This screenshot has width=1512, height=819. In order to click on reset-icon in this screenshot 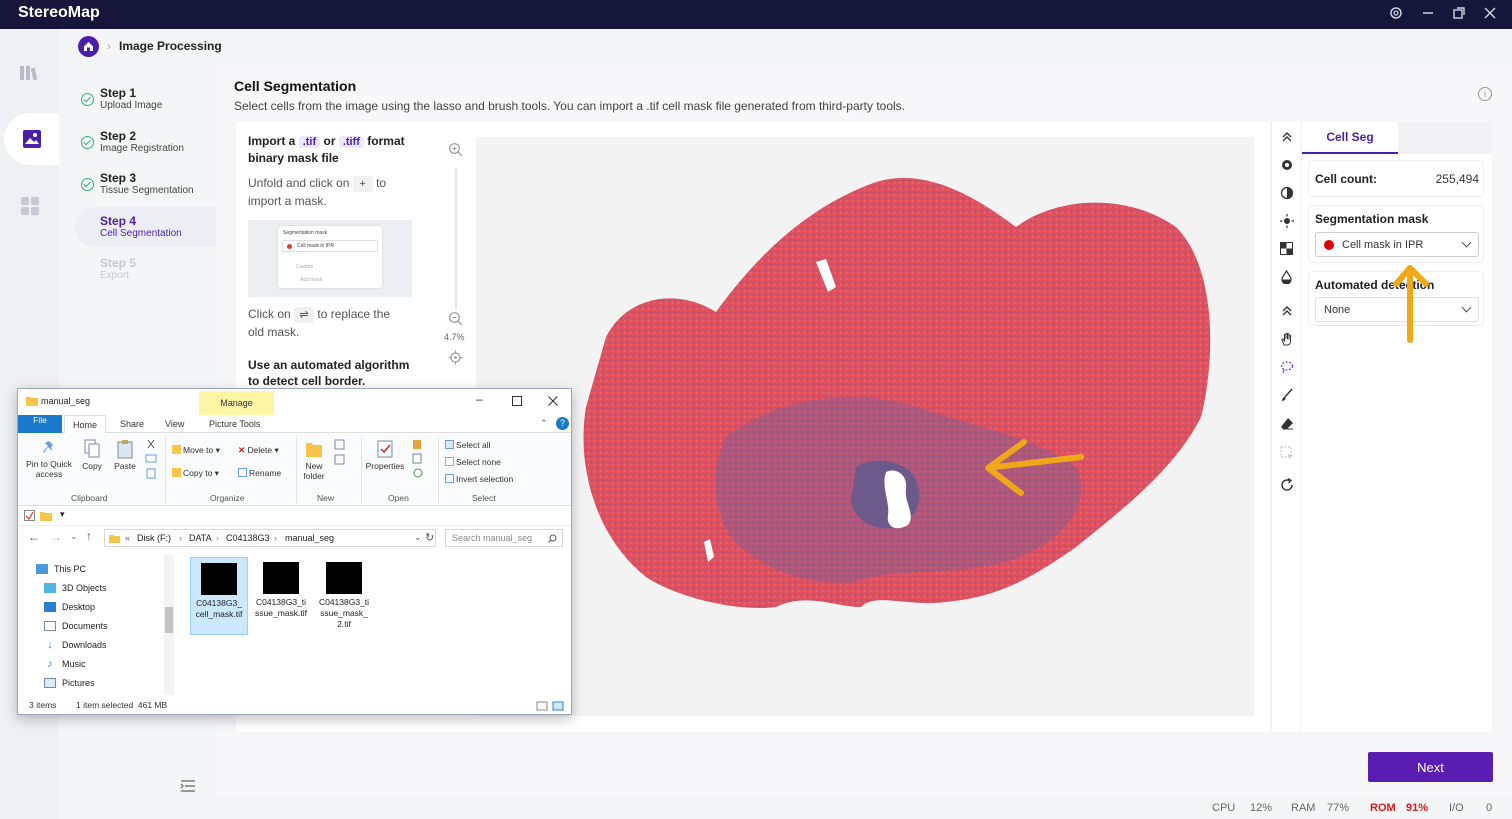, I will do `click(1286, 484)`.